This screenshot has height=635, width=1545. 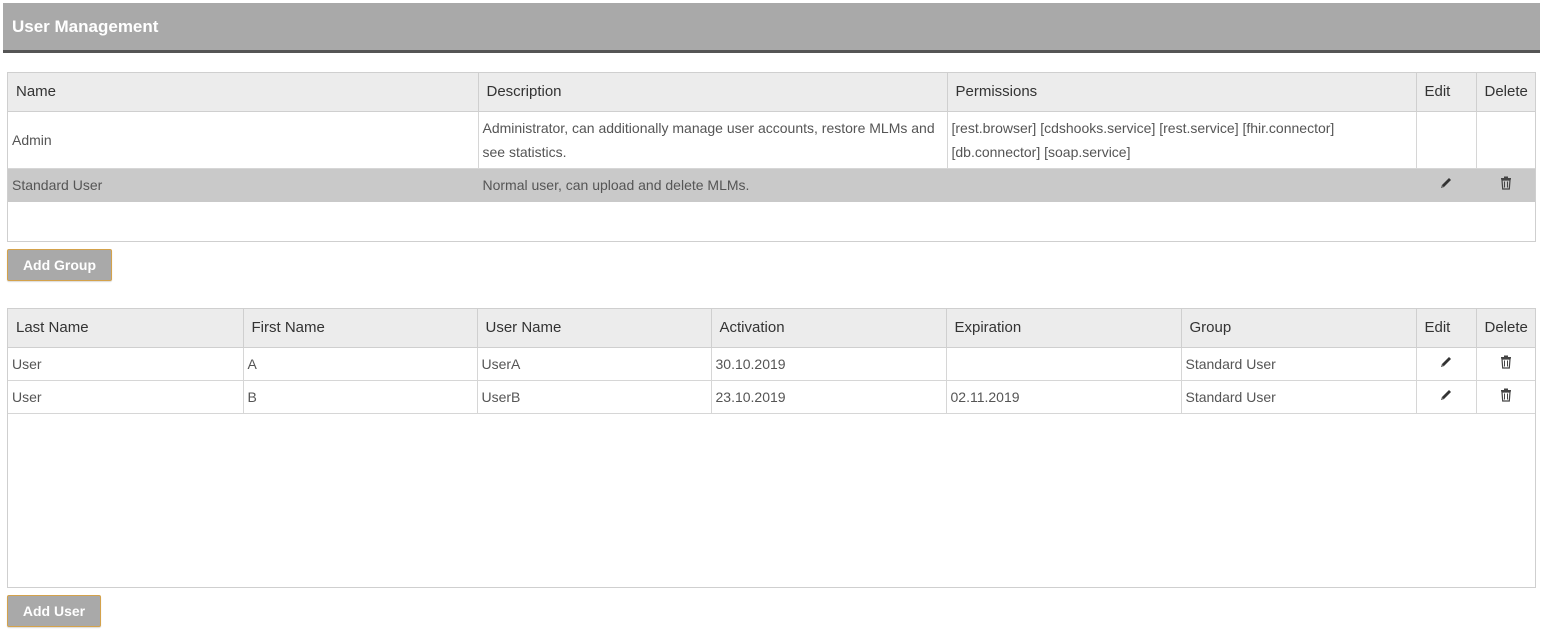 What do you see at coordinates (243, 140) in the screenshot?
I see `group-name-cell: Admin` at bounding box center [243, 140].